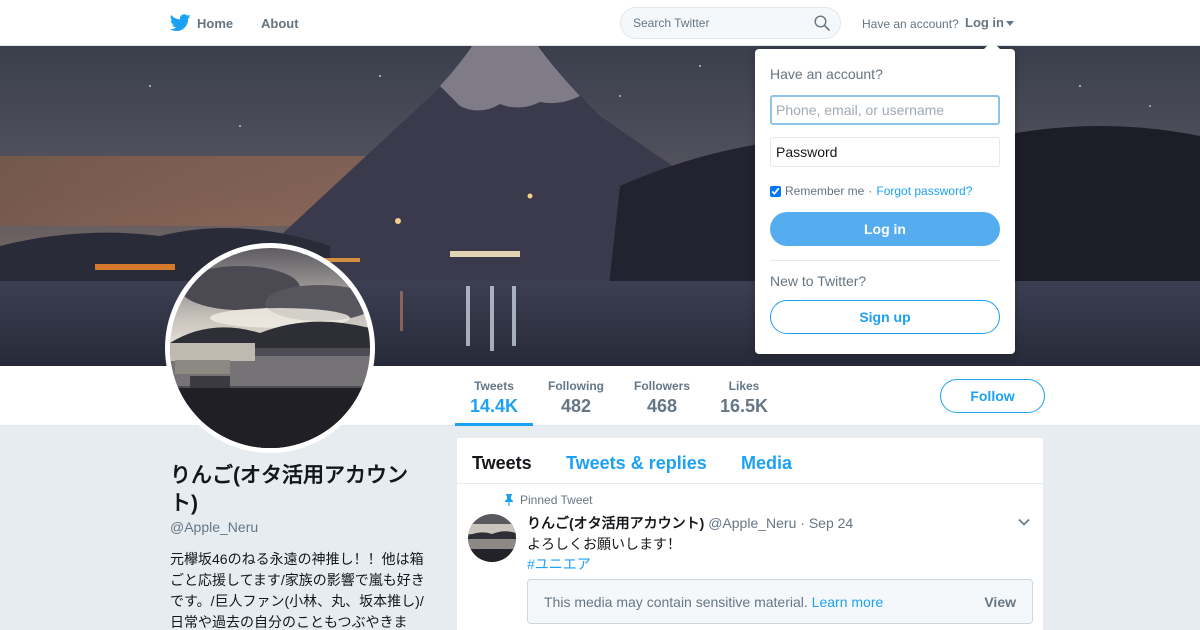  What do you see at coordinates (1000, 602) in the screenshot?
I see `view-media-button: View` at bounding box center [1000, 602].